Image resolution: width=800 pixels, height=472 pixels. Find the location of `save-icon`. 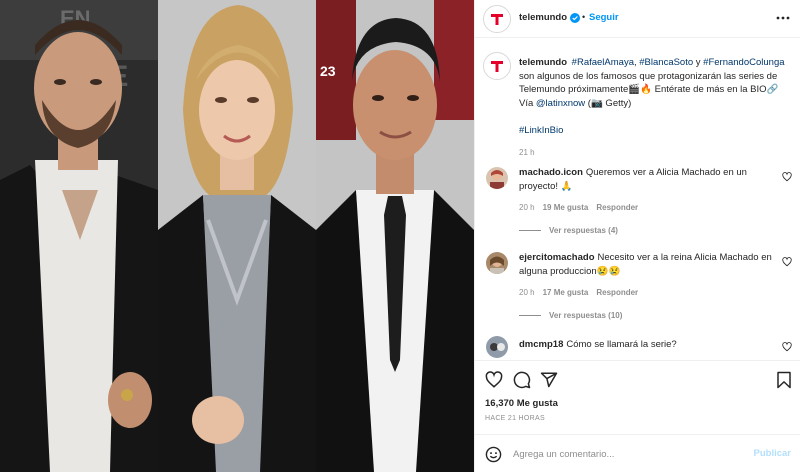

save-icon is located at coordinates (784, 380).